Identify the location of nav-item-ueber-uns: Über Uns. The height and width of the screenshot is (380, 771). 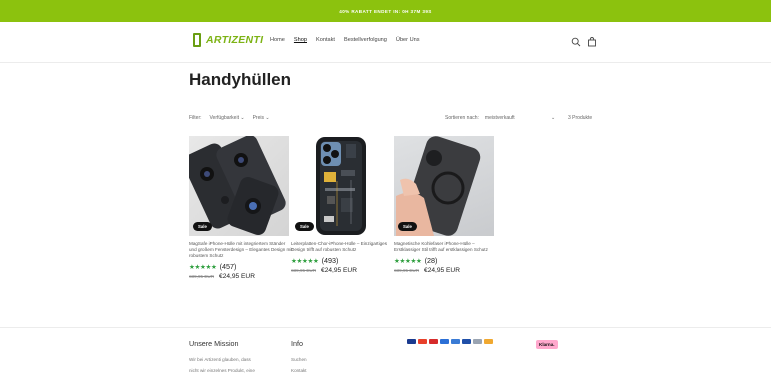
(408, 40).